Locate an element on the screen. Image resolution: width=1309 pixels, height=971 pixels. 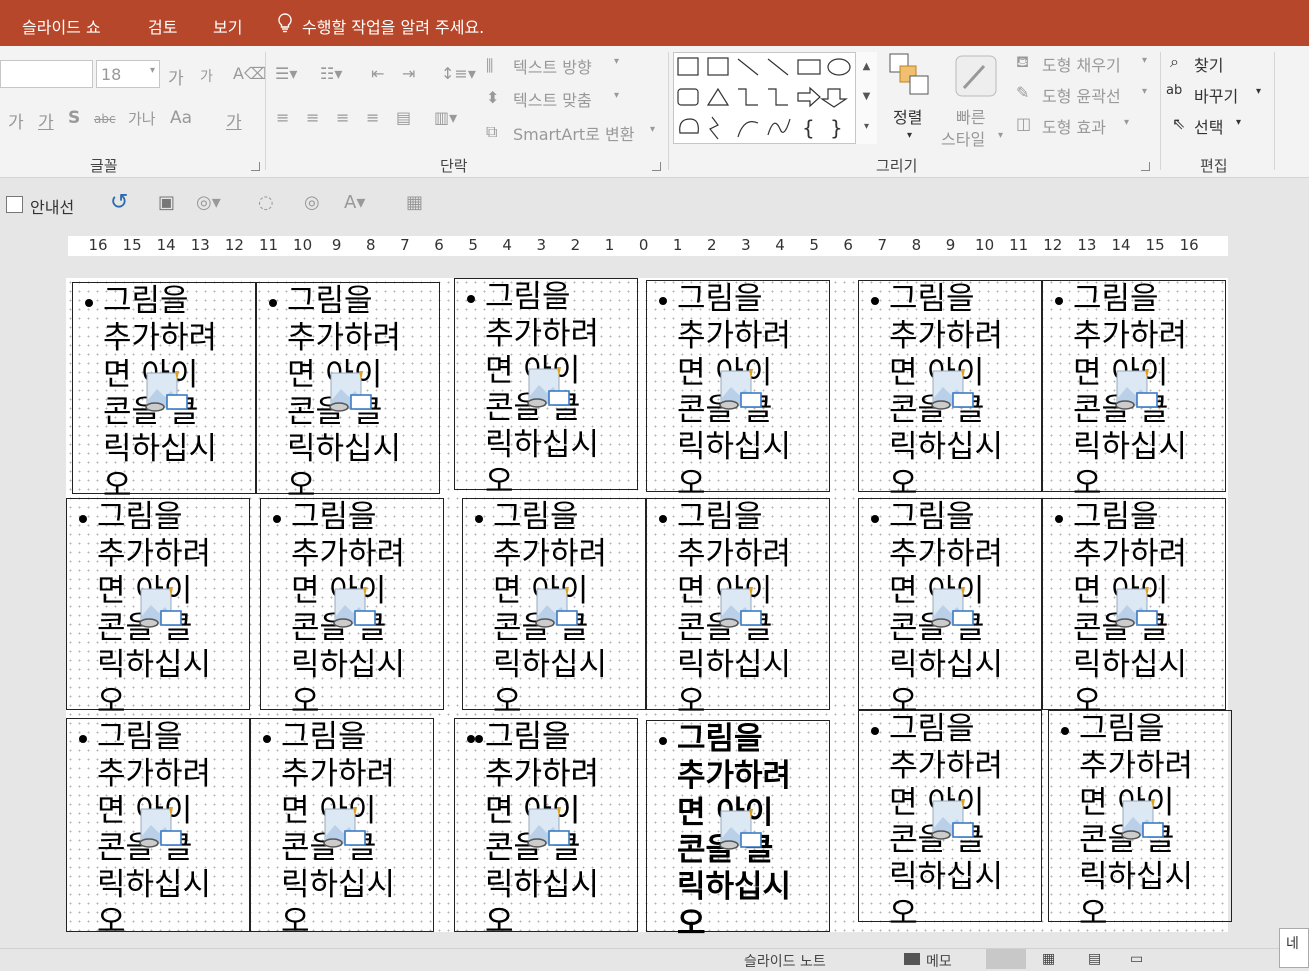
shape-intersect-icon: ◎ is located at coordinates (312, 202).